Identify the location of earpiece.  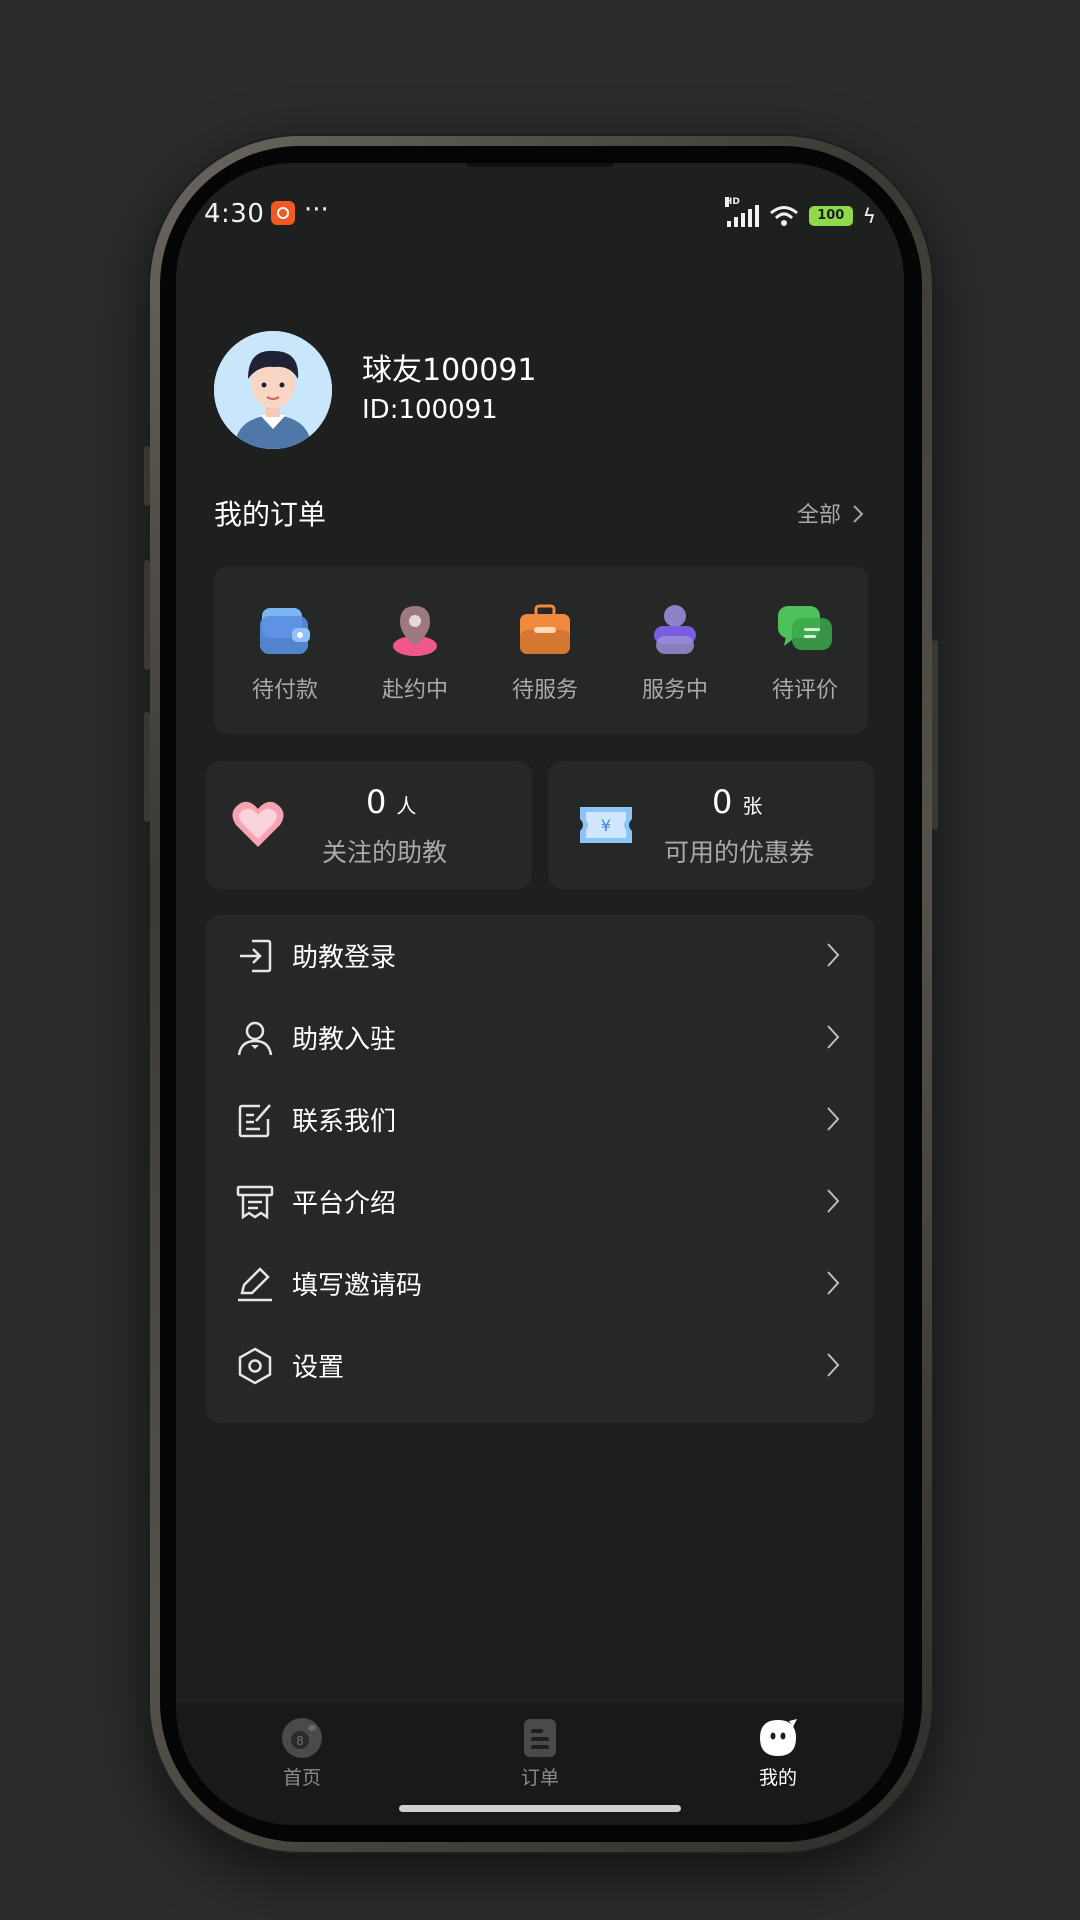
(540, 165).